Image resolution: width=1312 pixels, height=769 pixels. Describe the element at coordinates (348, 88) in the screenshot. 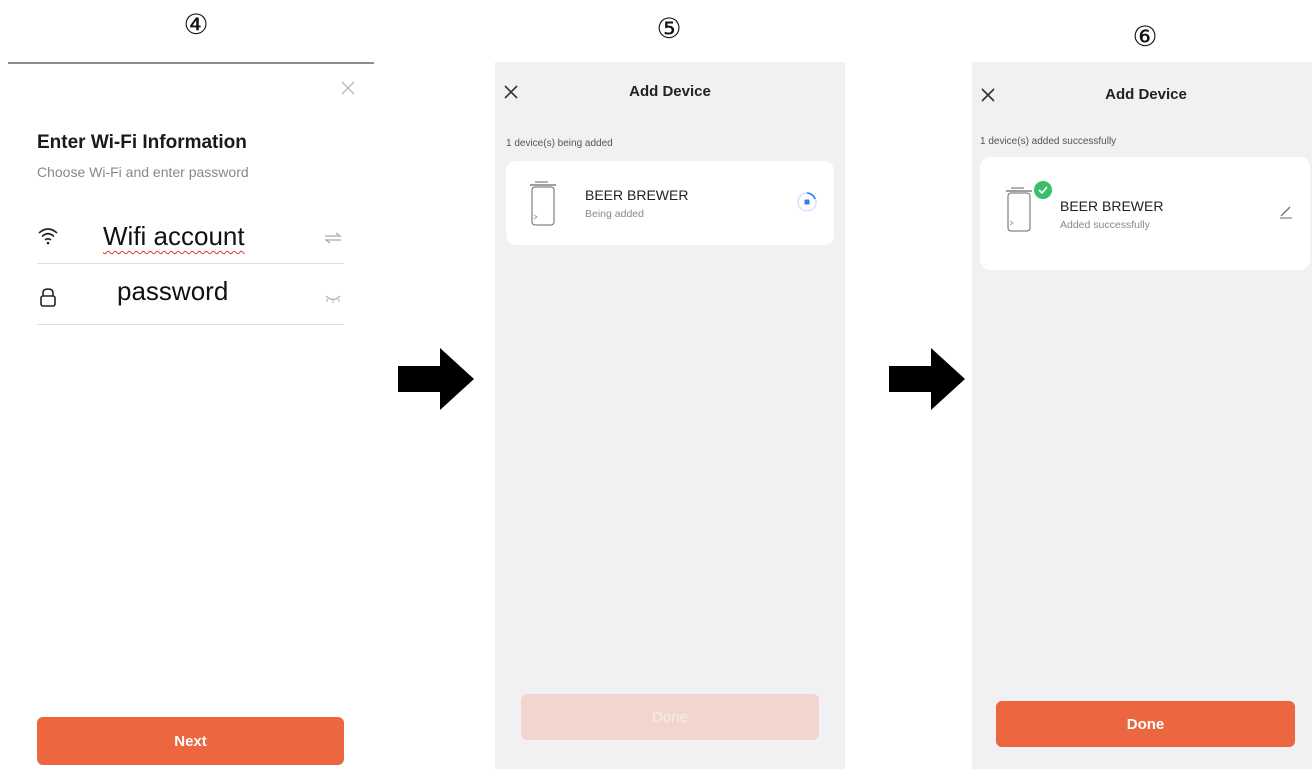

I see `close-icon` at that location.